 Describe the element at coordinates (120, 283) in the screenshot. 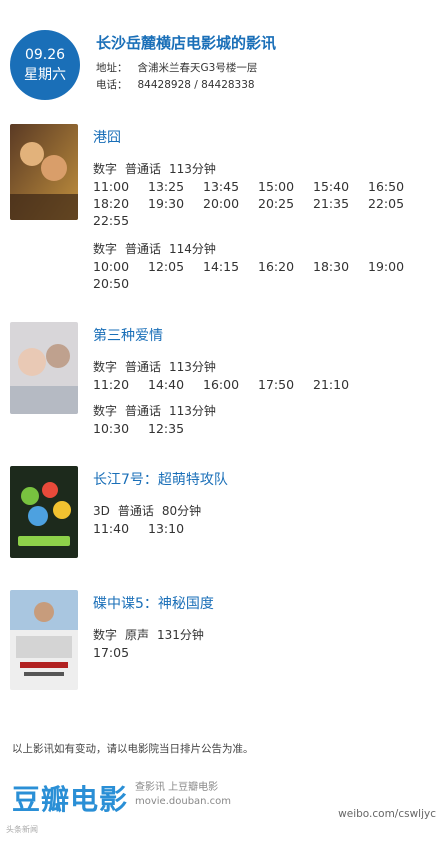

I see `showtime: 20:50` at that location.